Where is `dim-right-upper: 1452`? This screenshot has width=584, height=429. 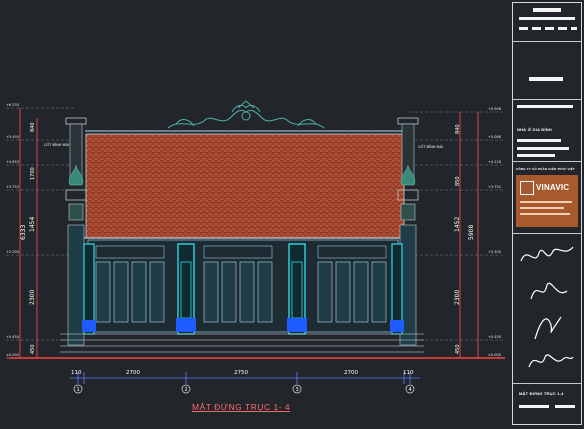 dim-right-upper: 1452 is located at coordinates (457, 224).